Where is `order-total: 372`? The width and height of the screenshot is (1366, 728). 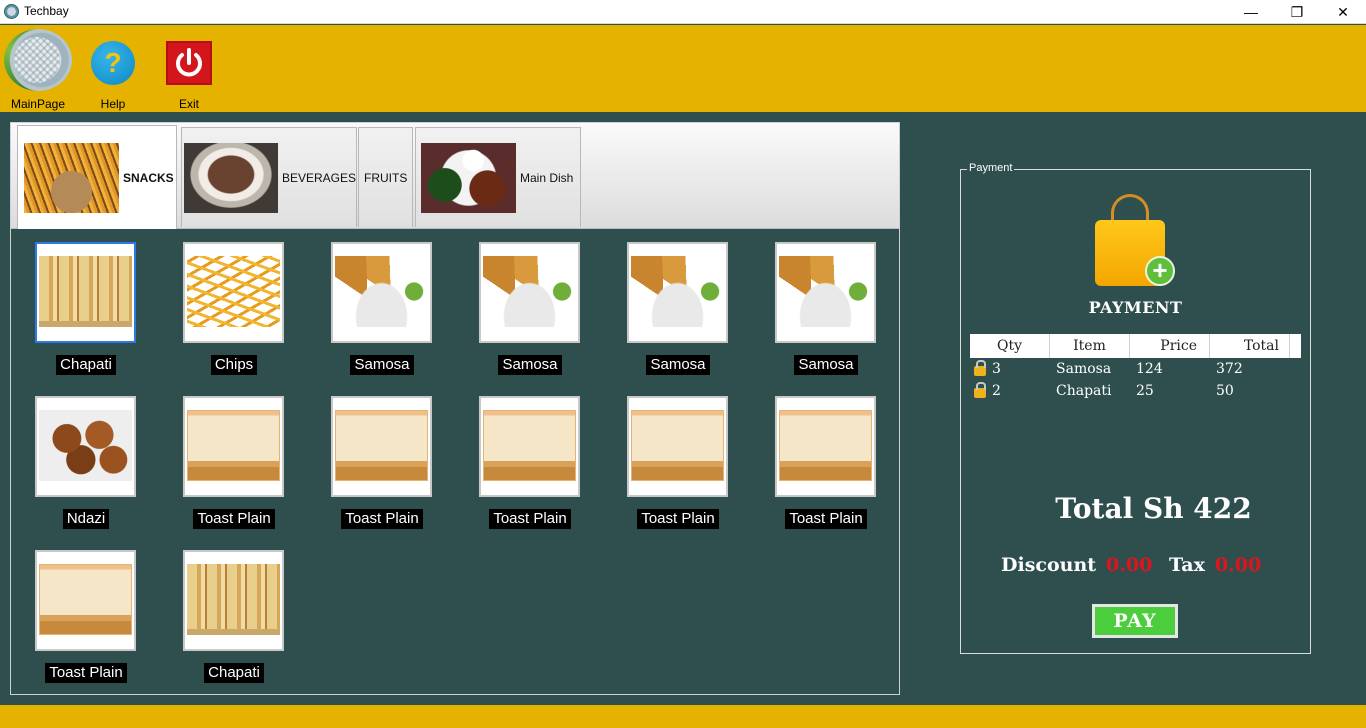
order-total: 372 is located at coordinates (1229, 369).